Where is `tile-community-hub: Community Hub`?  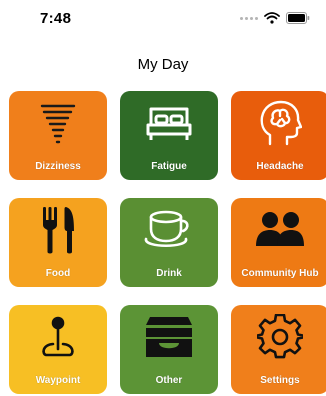 tile-community-hub: Community Hub is located at coordinates (278, 242).